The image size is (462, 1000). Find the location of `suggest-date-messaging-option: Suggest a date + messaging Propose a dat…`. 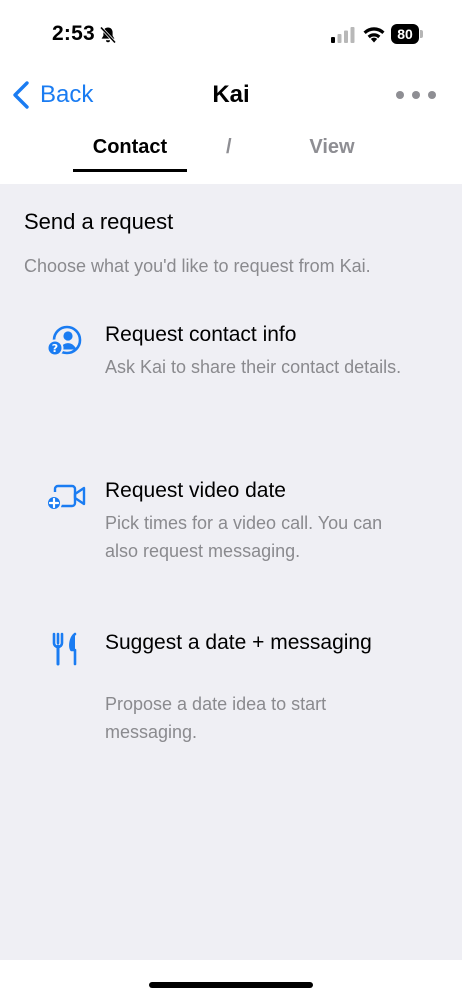

suggest-date-messaging-option: Suggest a date + messaging Propose a dat… is located at coordinates (231, 689).